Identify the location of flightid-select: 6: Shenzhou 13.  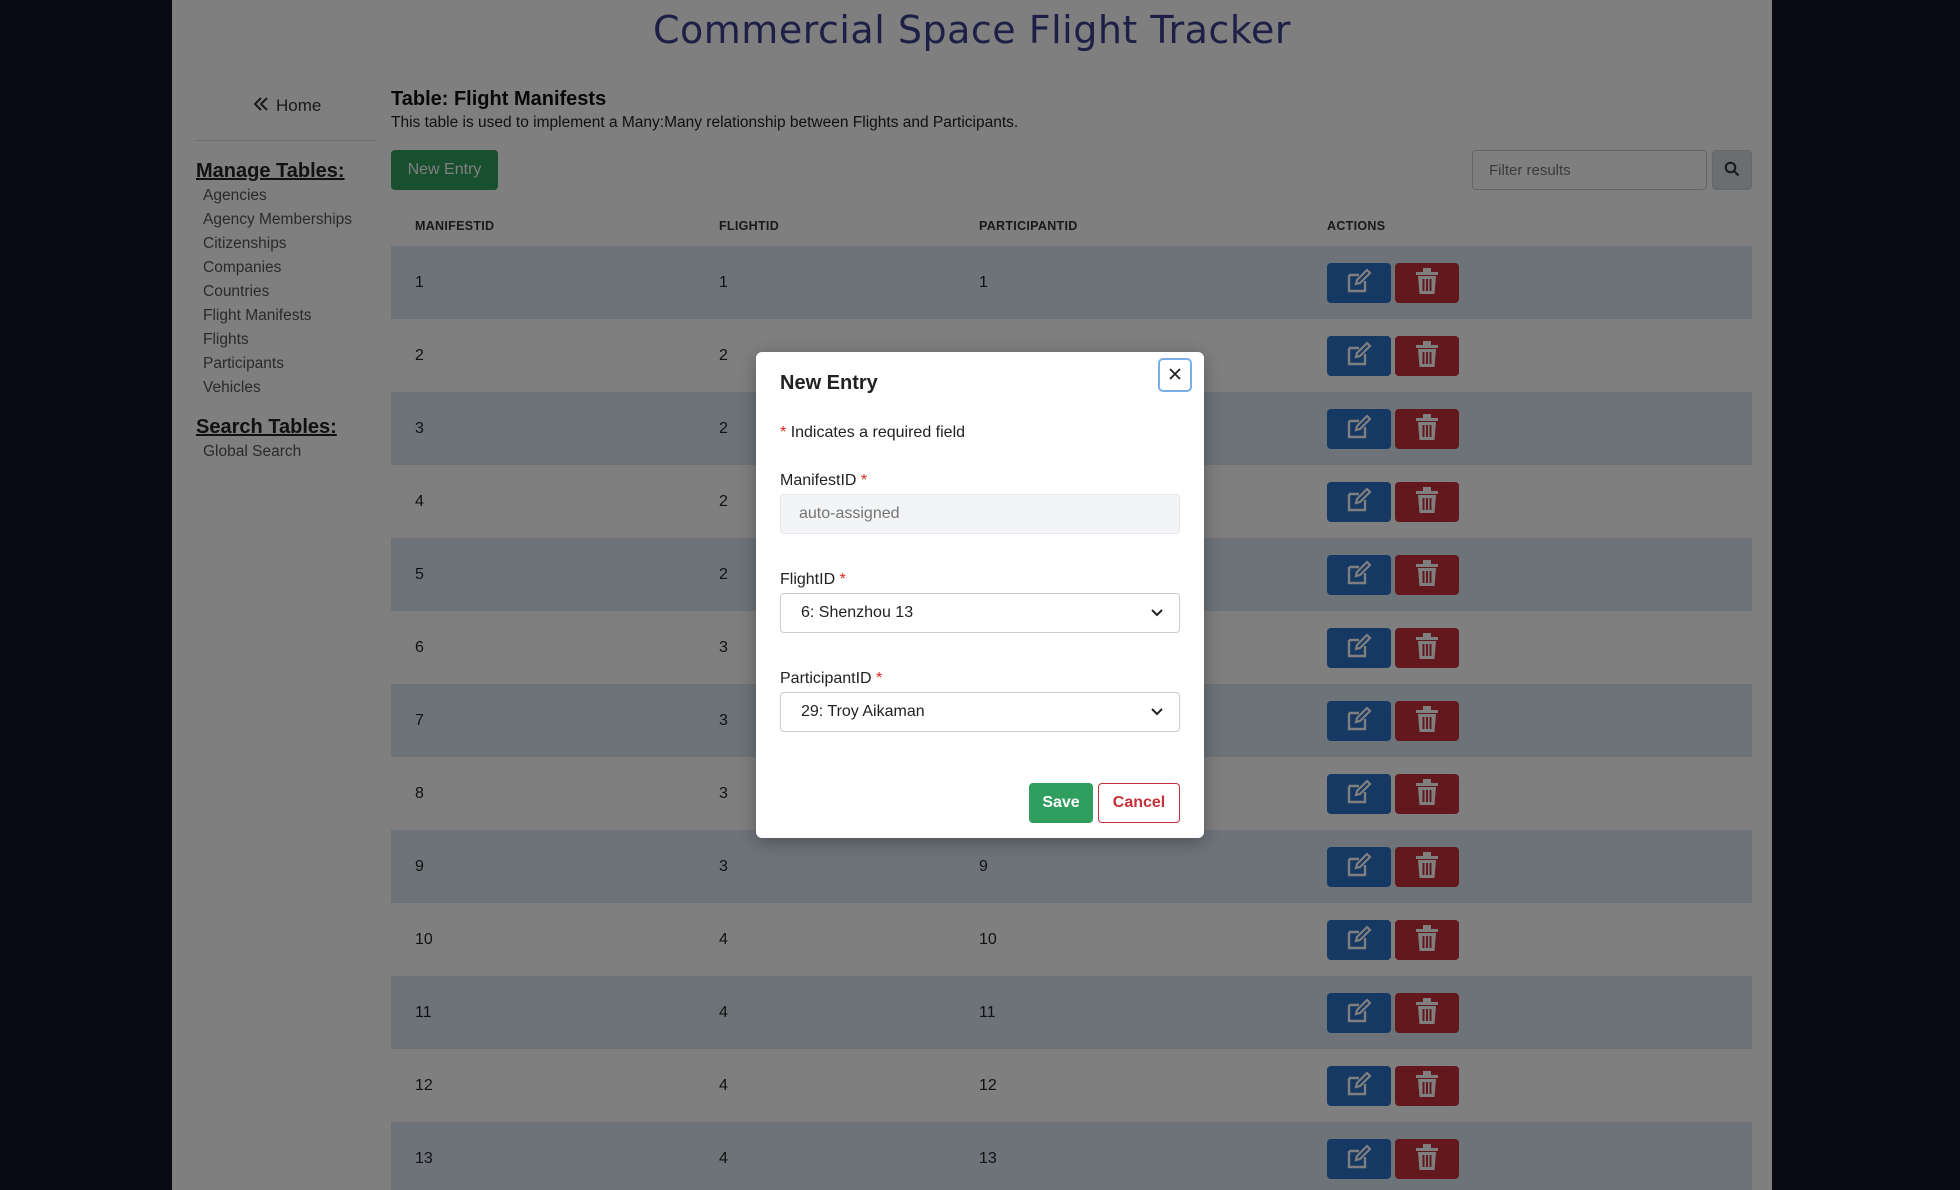
(980, 613).